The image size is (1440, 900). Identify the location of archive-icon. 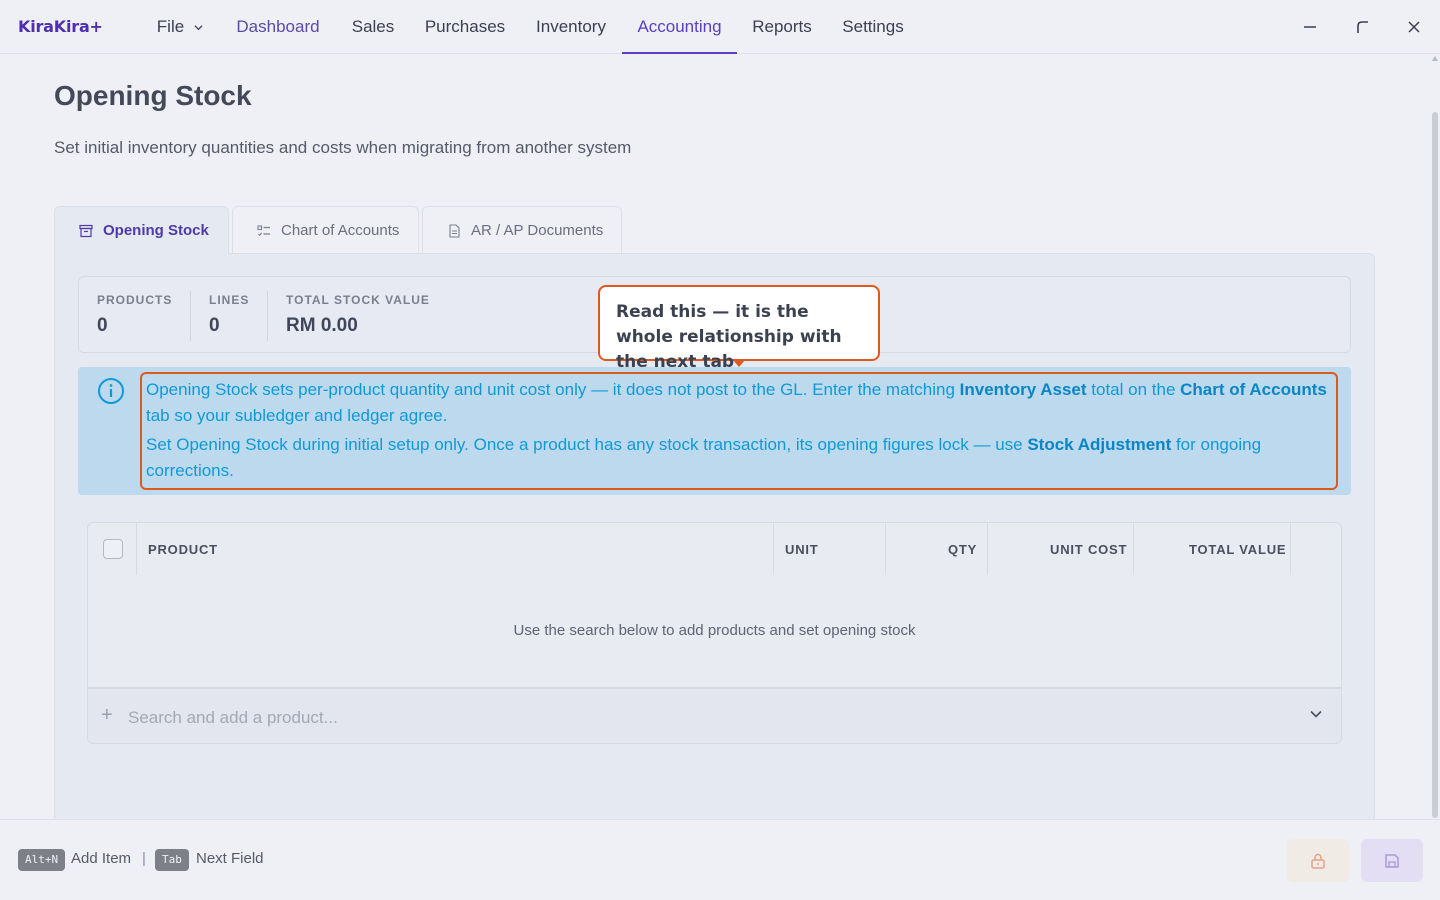
(86, 230).